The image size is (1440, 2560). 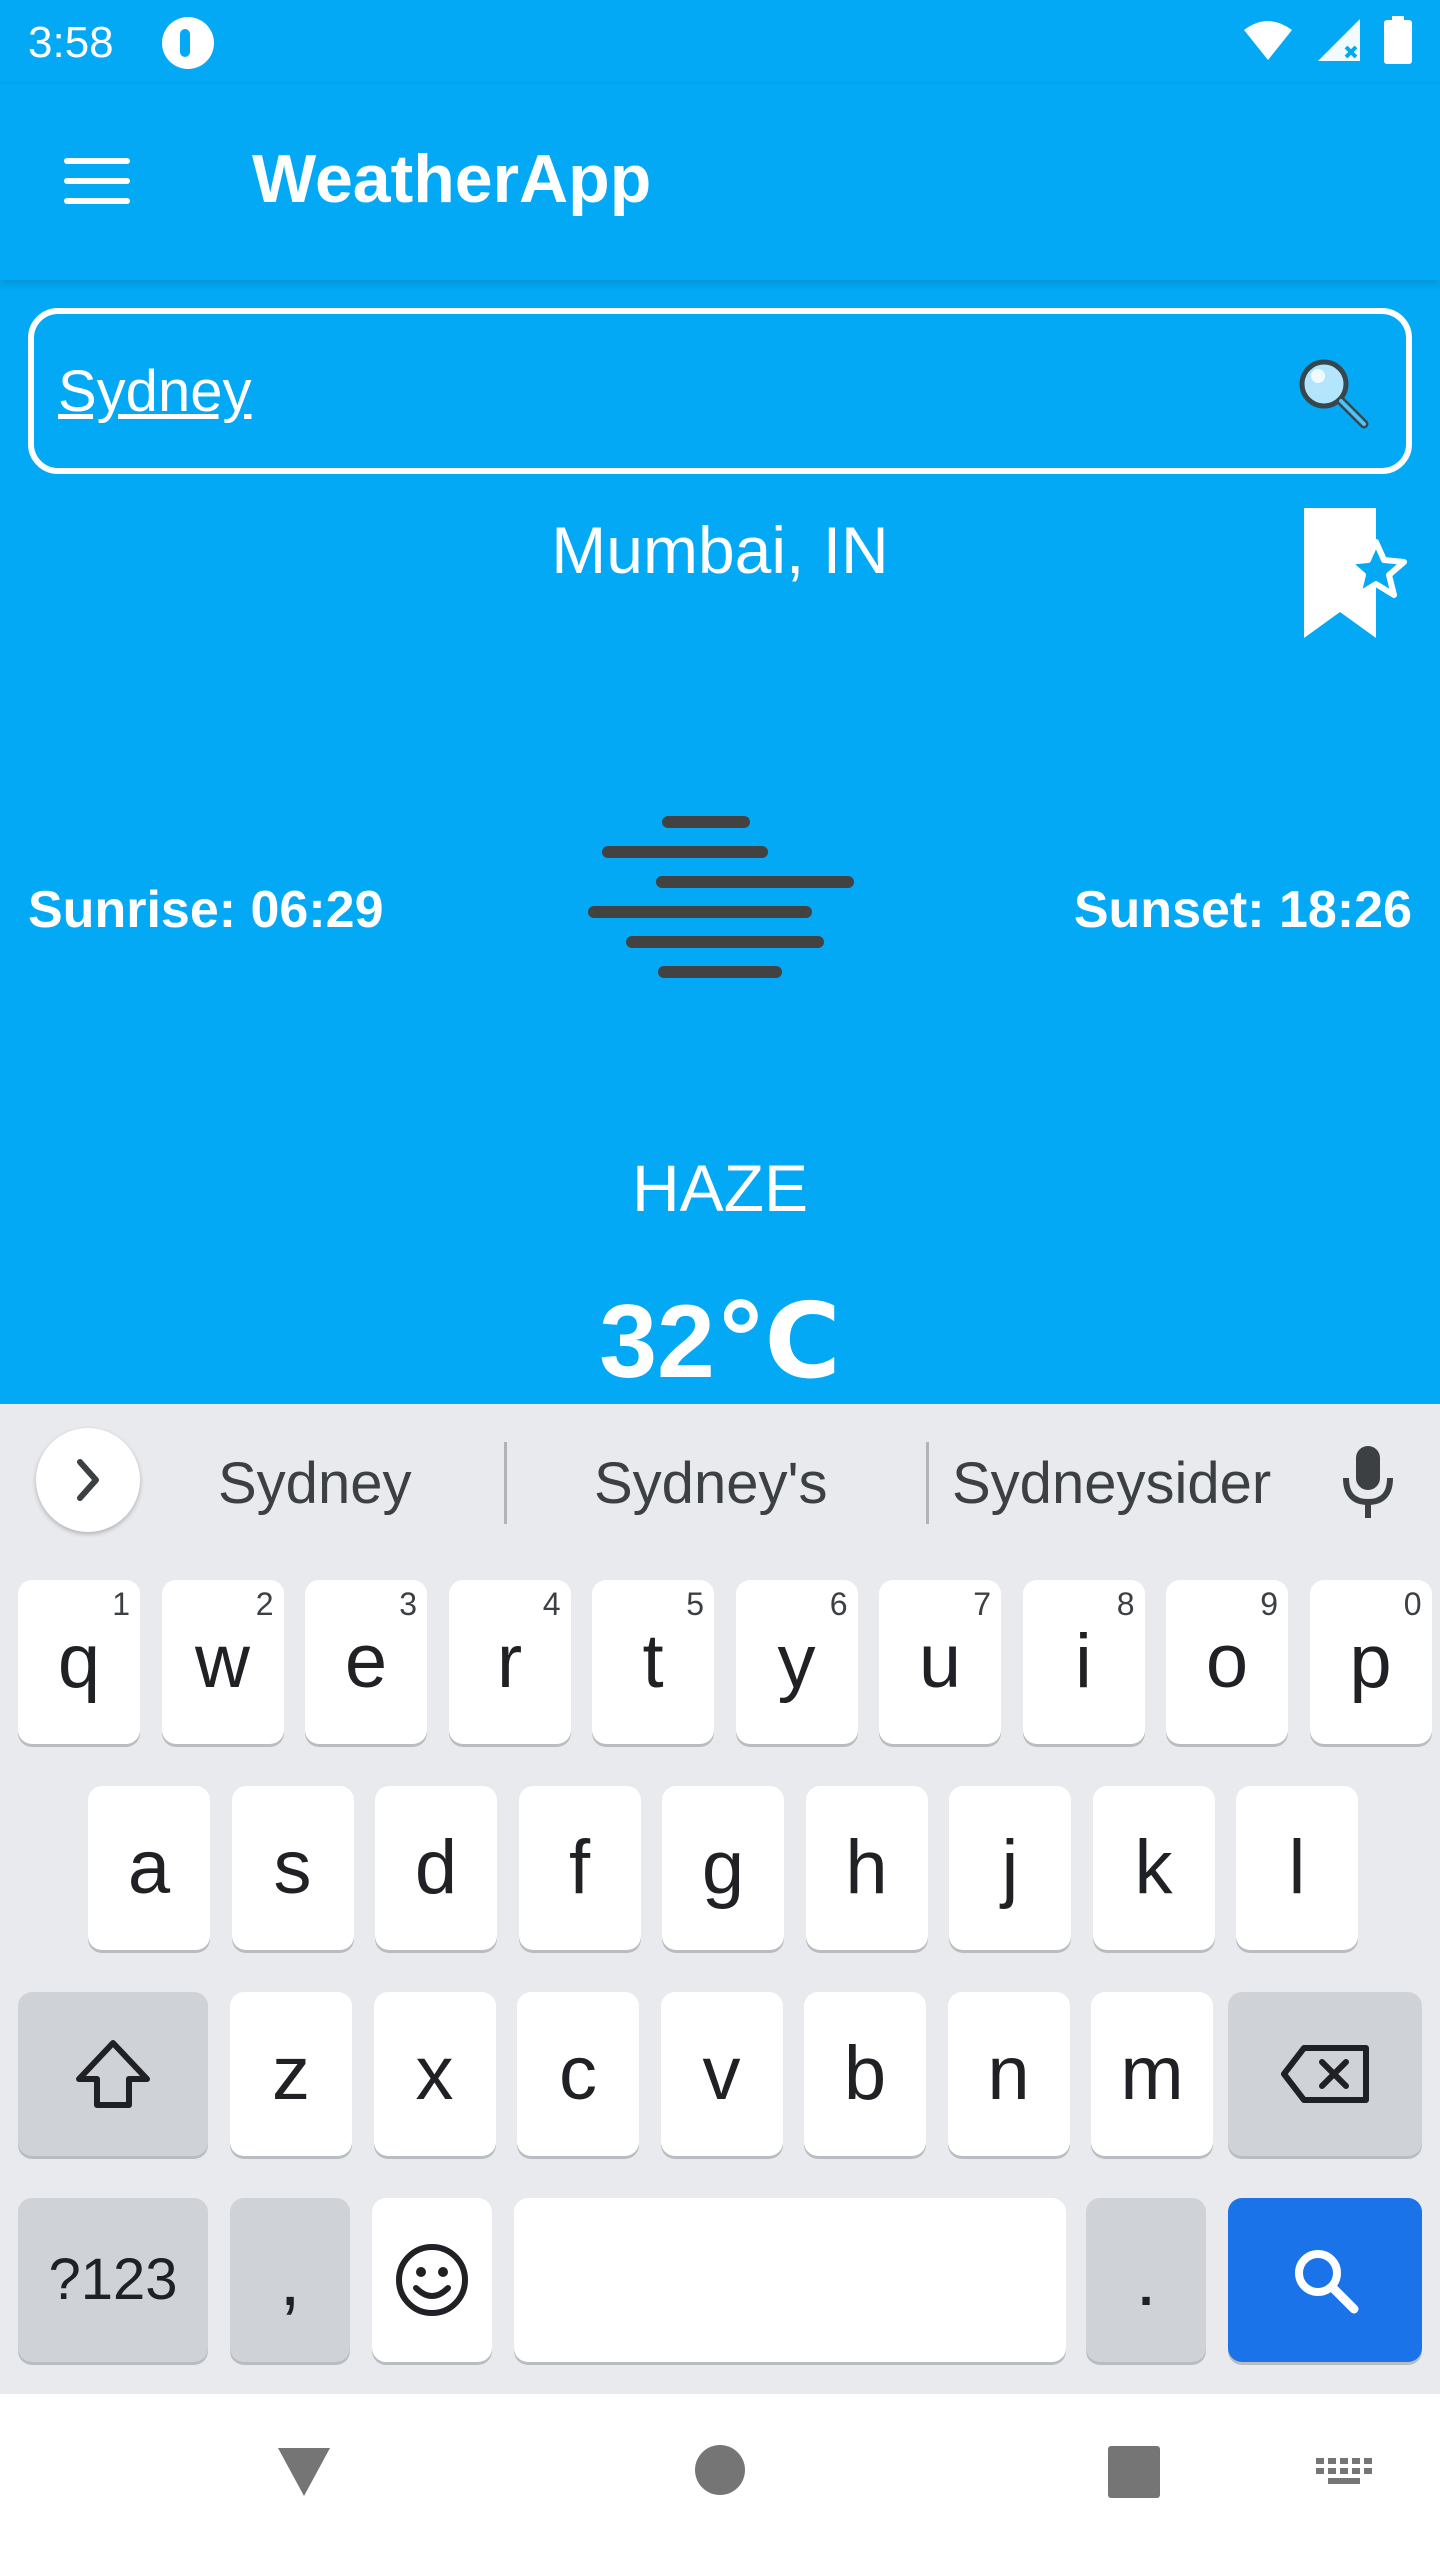 I want to click on app-title: WeatherApp, so click(x=452, y=179).